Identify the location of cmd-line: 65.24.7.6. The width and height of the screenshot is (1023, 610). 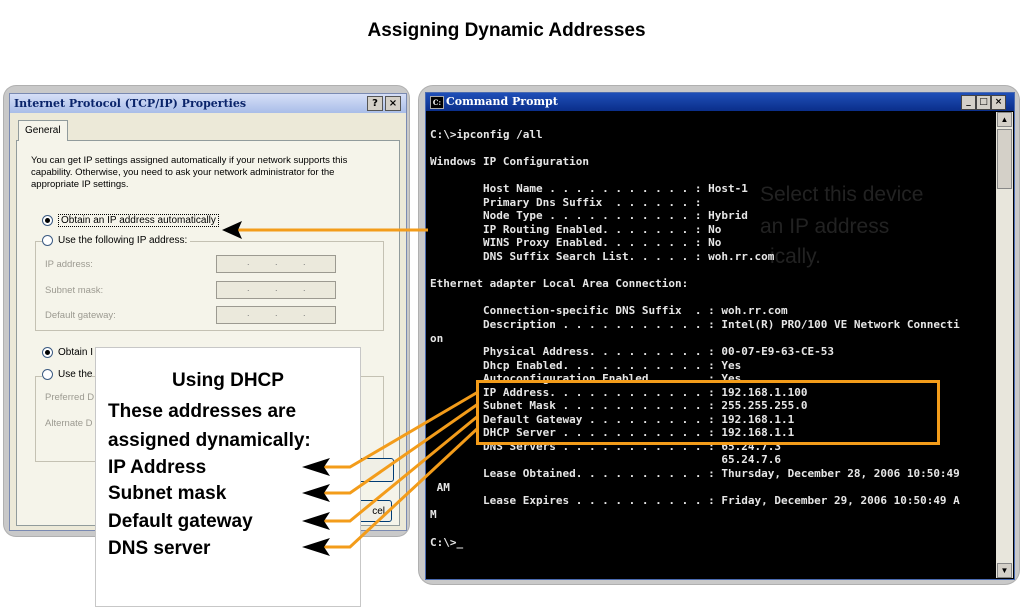
(605, 459).